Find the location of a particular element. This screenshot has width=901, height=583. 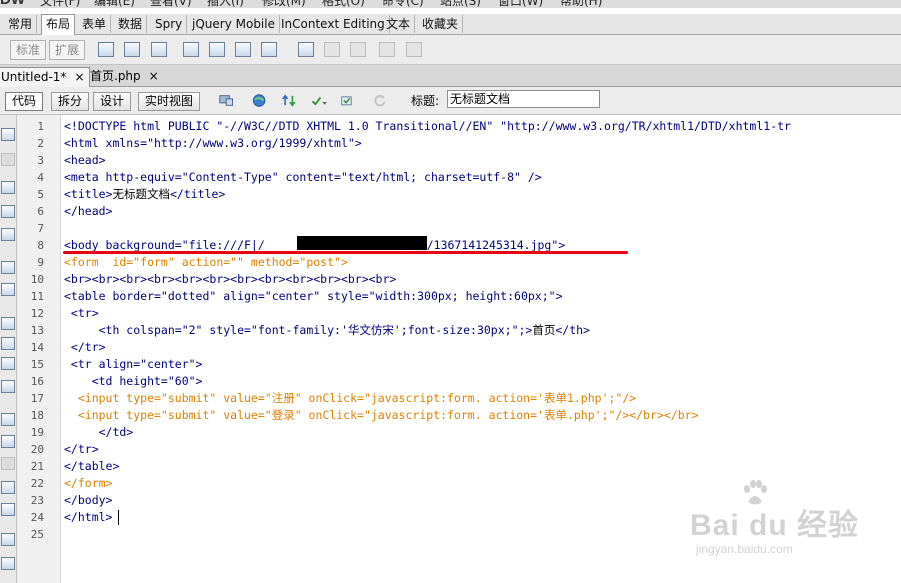

doc-tab-untitled: Untitled-1* × is located at coordinates (45, 77).